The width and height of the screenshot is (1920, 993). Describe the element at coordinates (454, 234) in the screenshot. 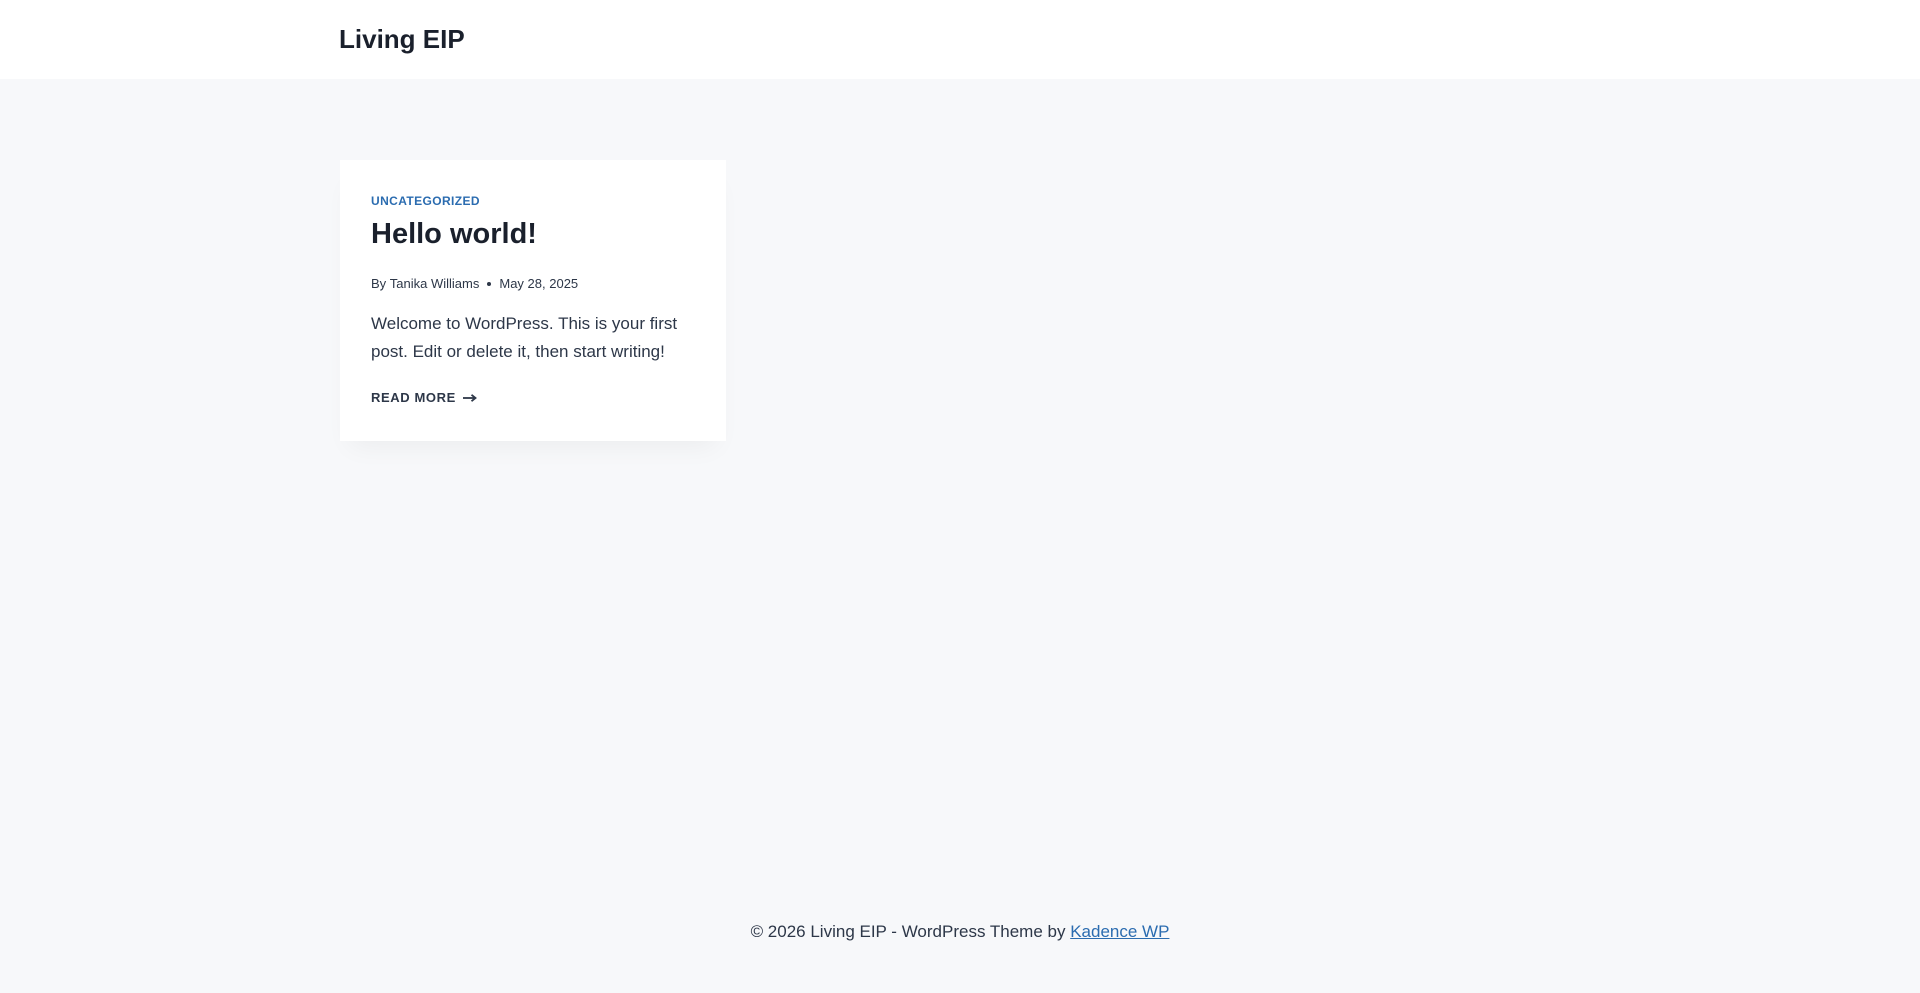

I see `post-title-link: Hello world!` at that location.